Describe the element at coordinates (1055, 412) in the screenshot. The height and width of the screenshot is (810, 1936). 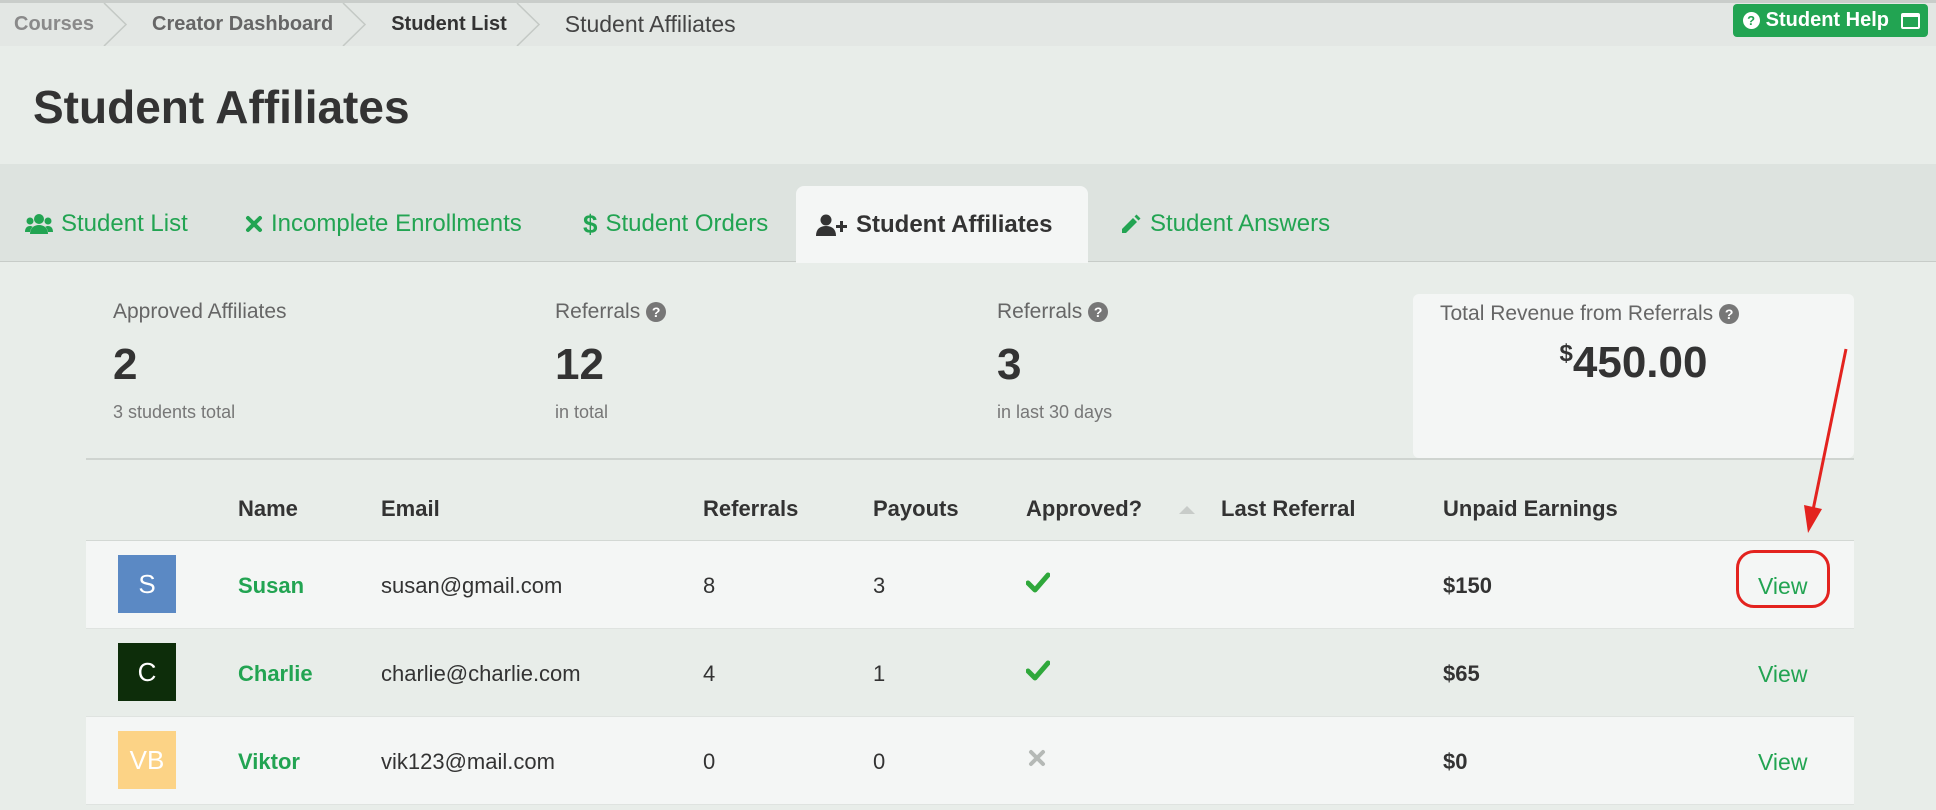
I see `stat-sub: in last 30 days` at that location.